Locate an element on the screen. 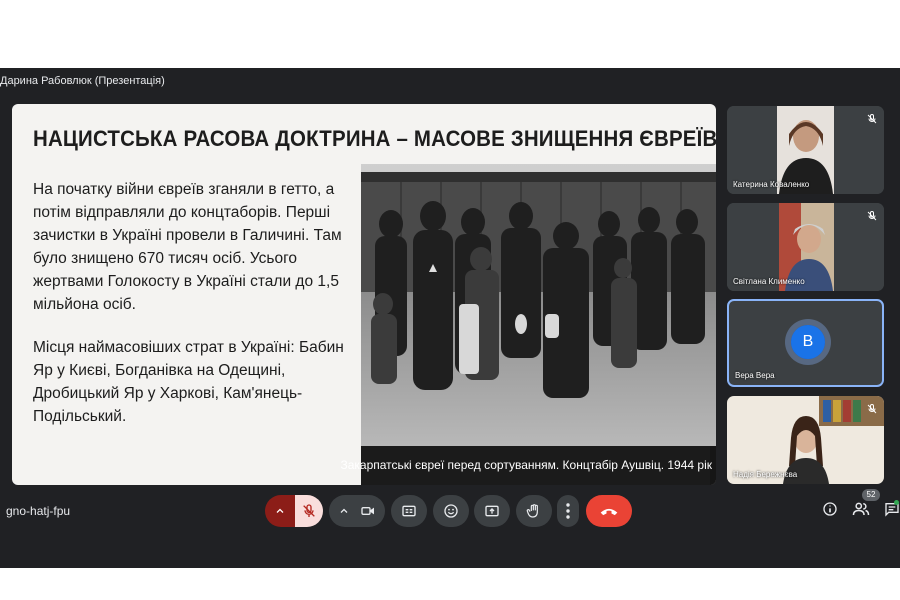 The height and width of the screenshot is (600, 900). speaking-indicator: В is located at coordinates (808, 342).